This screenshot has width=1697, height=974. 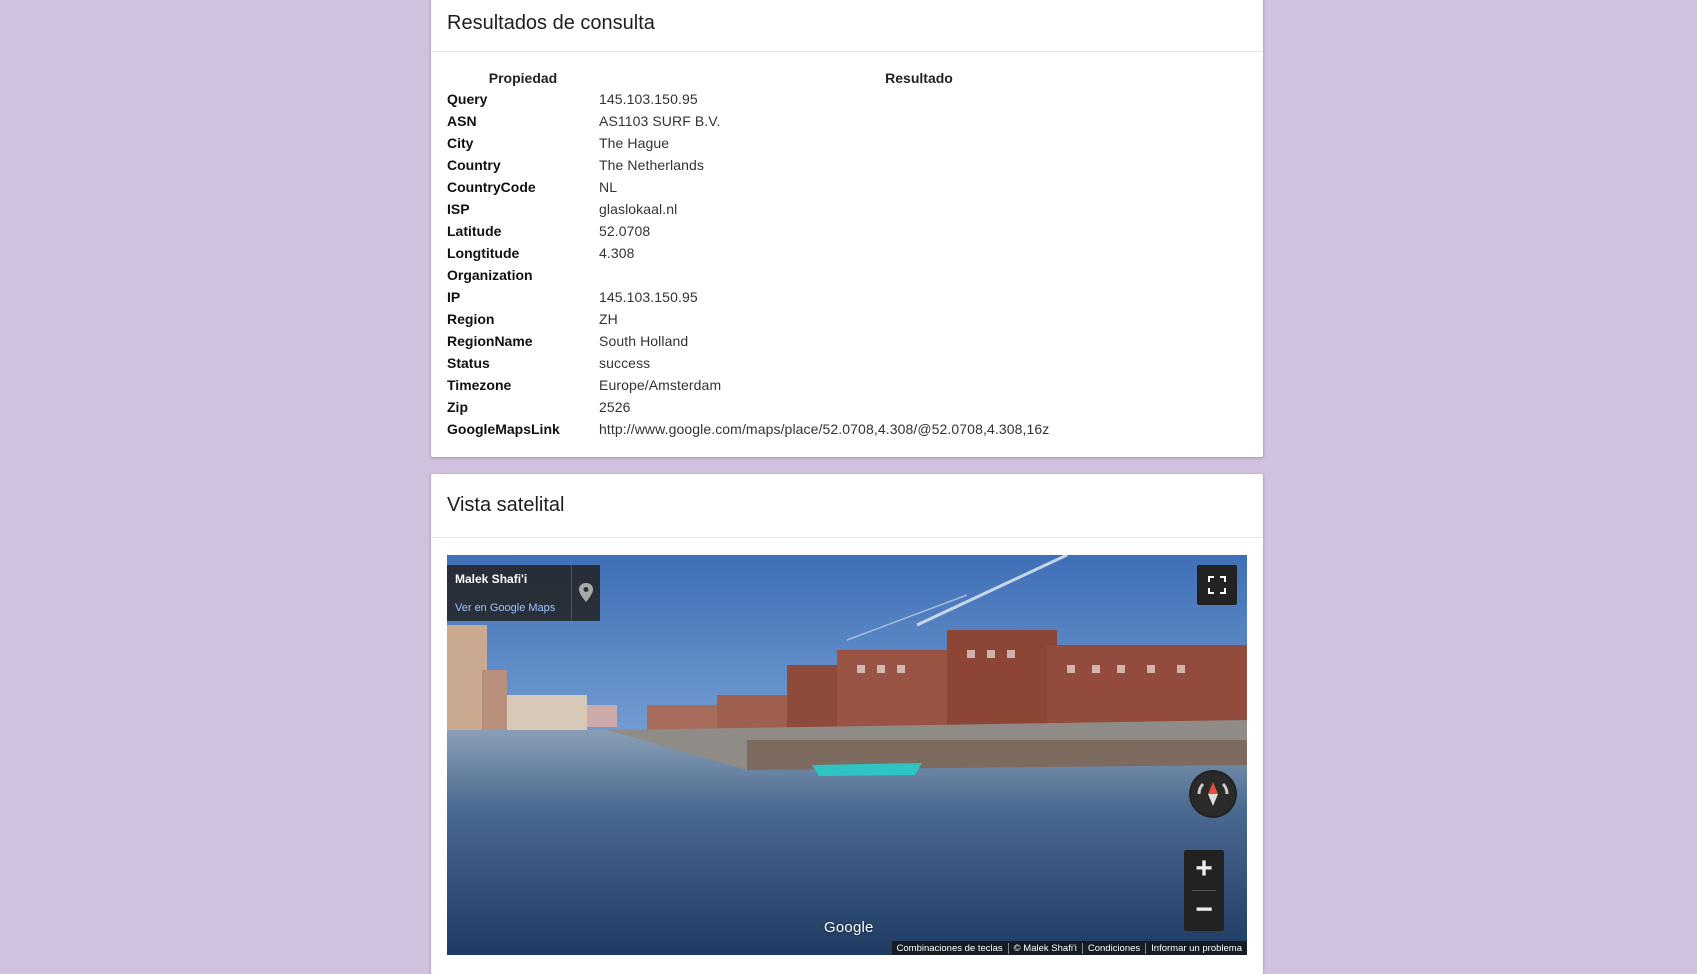 What do you see at coordinates (458, 209) in the screenshot?
I see `property-label: ISP` at bounding box center [458, 209].